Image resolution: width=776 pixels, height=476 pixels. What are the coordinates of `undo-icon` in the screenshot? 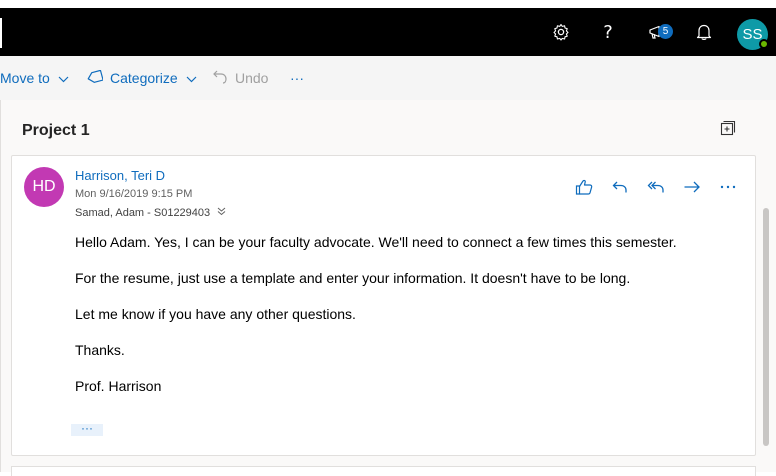 It's located at (220, 78).